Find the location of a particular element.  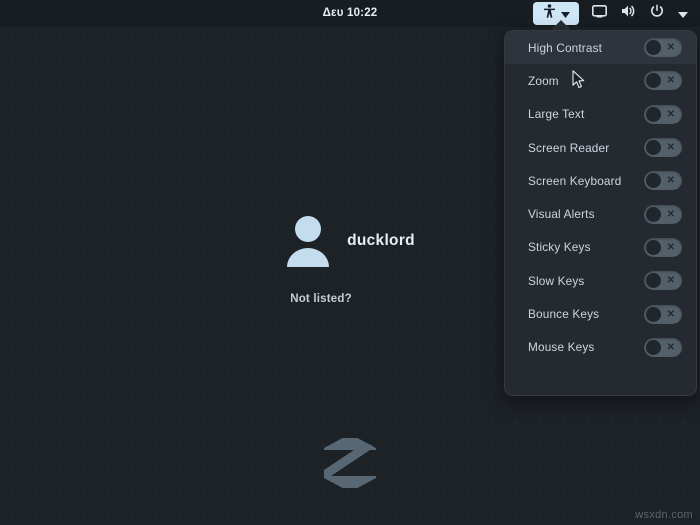

display-button is located at coordinates (599, 13).